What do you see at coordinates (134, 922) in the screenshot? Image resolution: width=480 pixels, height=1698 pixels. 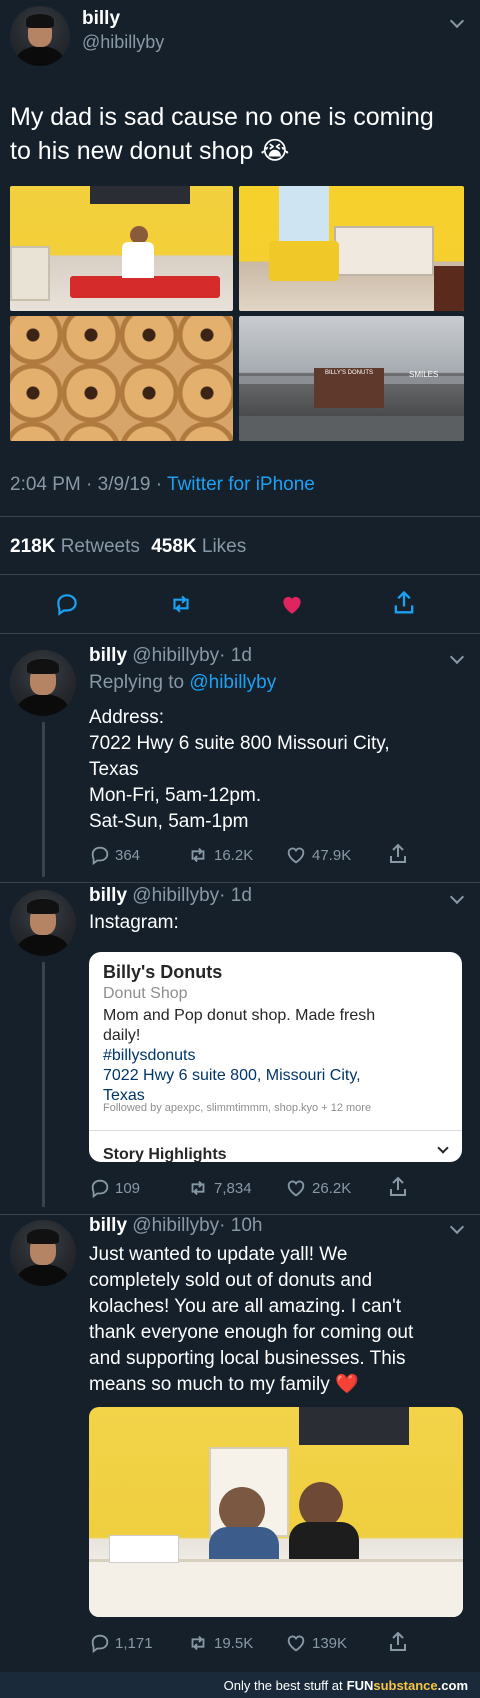 I see `reply-text: Instagram:` at bounding box center [134, 922].